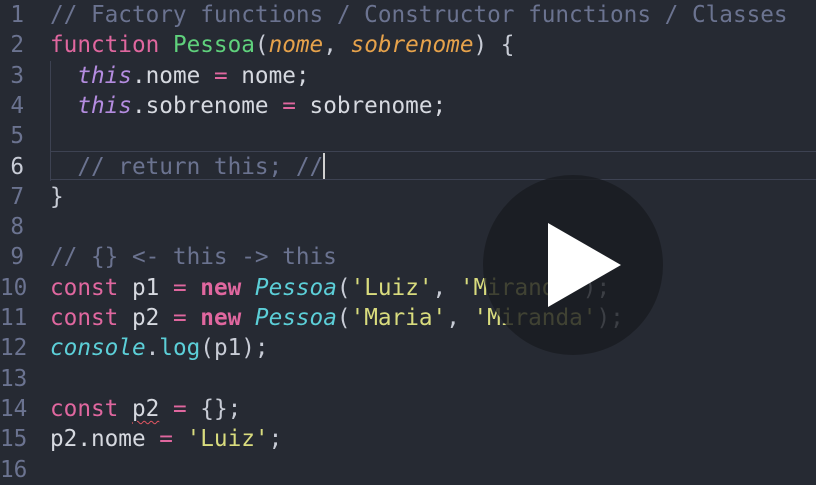 This screenshot has width=816, height=485. What do you see at coordinates (408, 470) in the screenshot?
I see `code-line: 16` at bounding box center [408, 470].